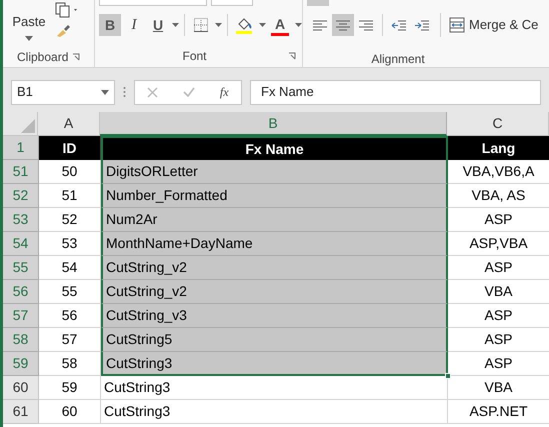 The height and width of the screenshot is (427, 549). What do you see at coordinates (21, 196) in the screenshot?
I see `row-header: 52` at bounding box center [21, 196].